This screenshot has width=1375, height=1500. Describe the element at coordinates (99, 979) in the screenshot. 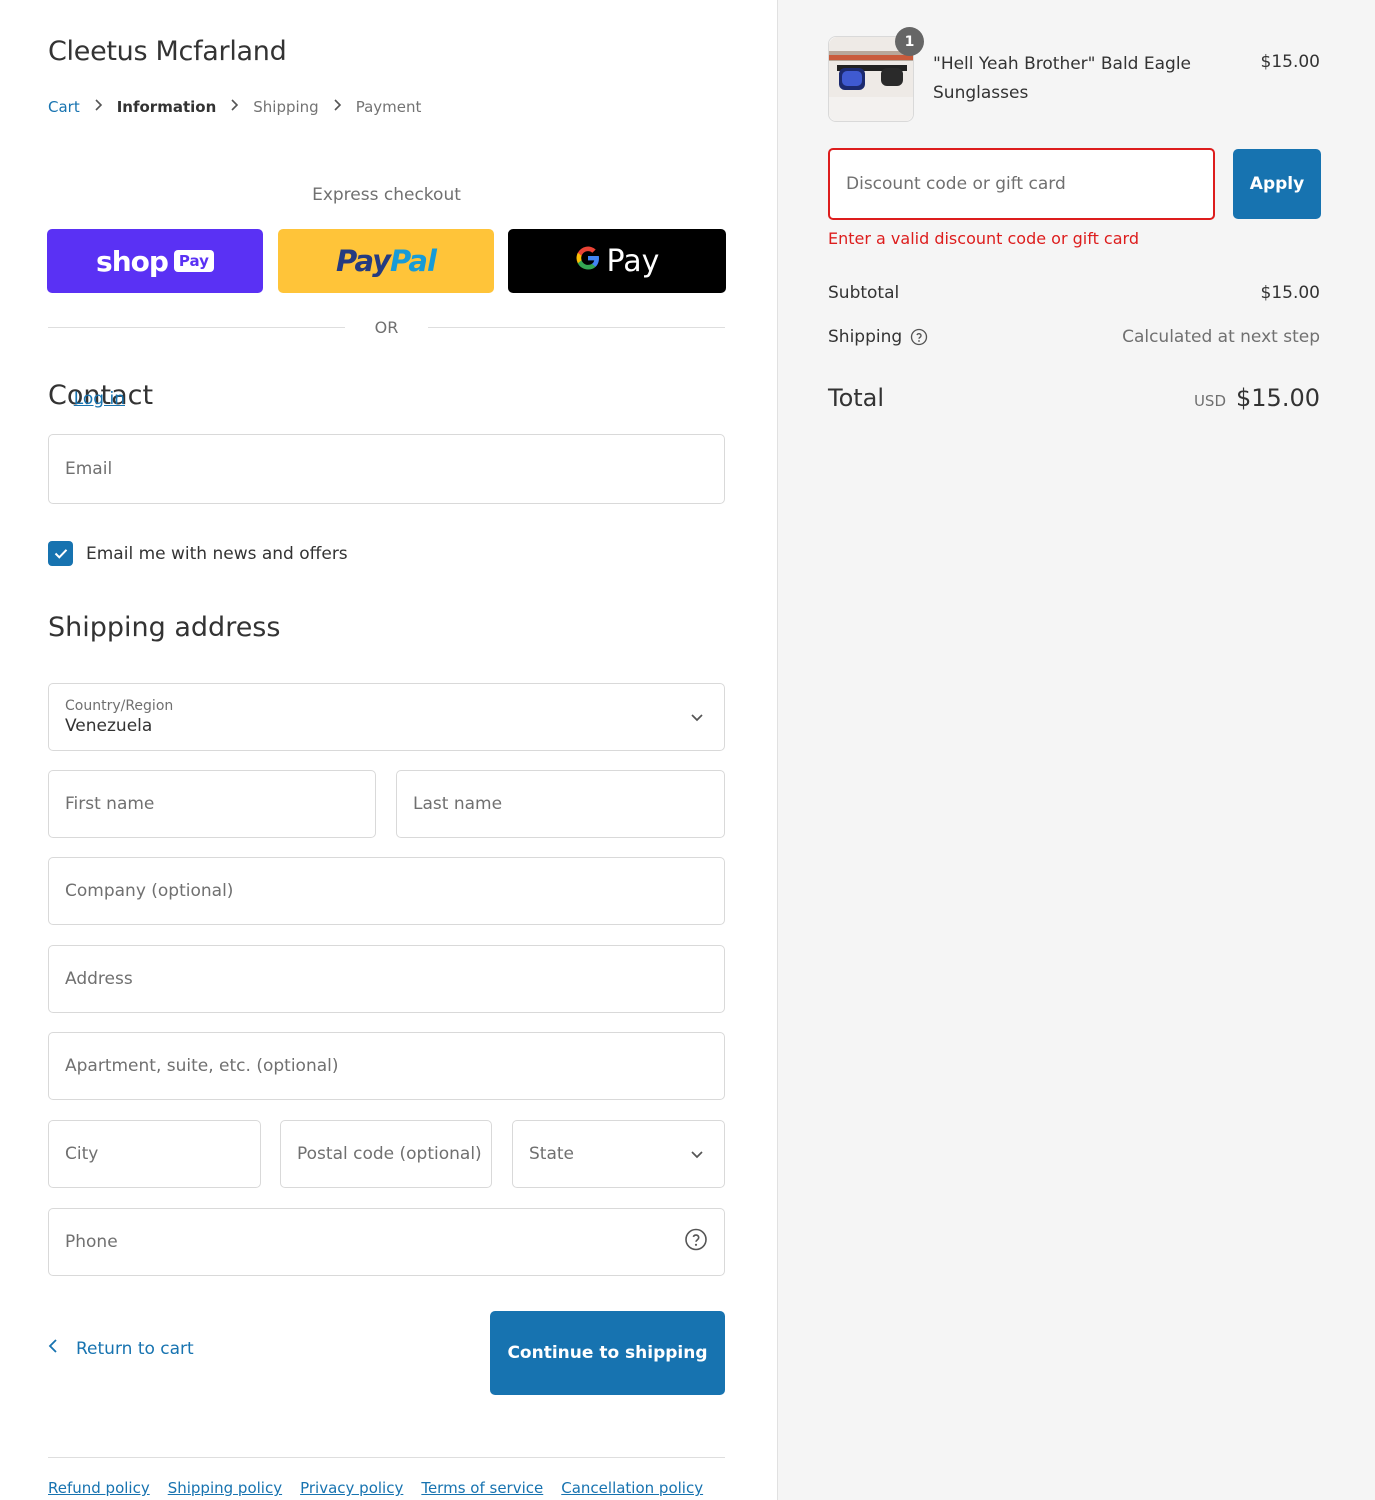

I see `address-placeholder: Address` at that location.